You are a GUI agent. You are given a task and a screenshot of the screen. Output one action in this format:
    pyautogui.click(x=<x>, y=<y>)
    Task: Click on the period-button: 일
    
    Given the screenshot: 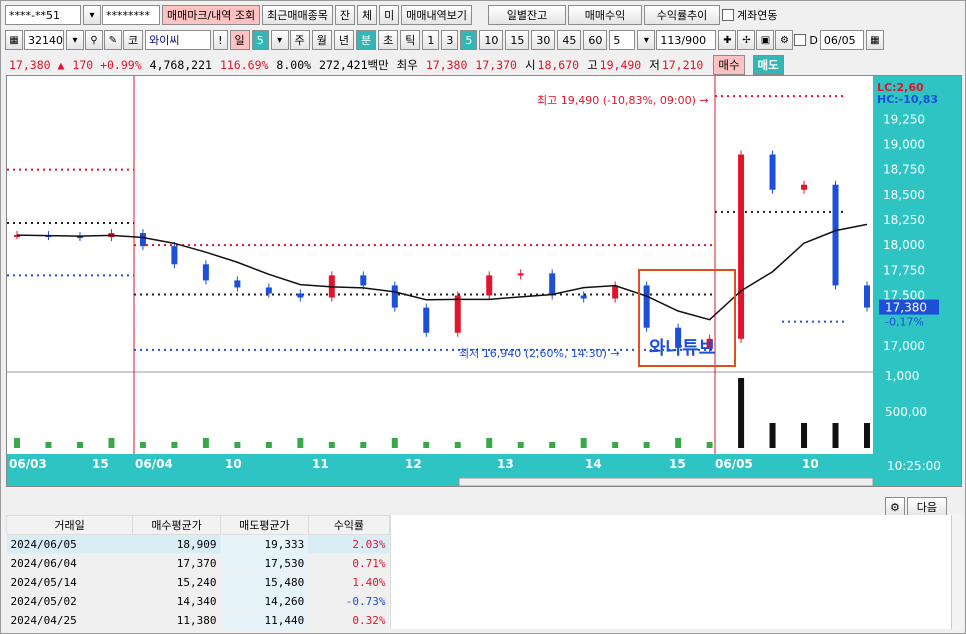 What is the action you would take?
    pyautogui.click(x=239, y=40)
    